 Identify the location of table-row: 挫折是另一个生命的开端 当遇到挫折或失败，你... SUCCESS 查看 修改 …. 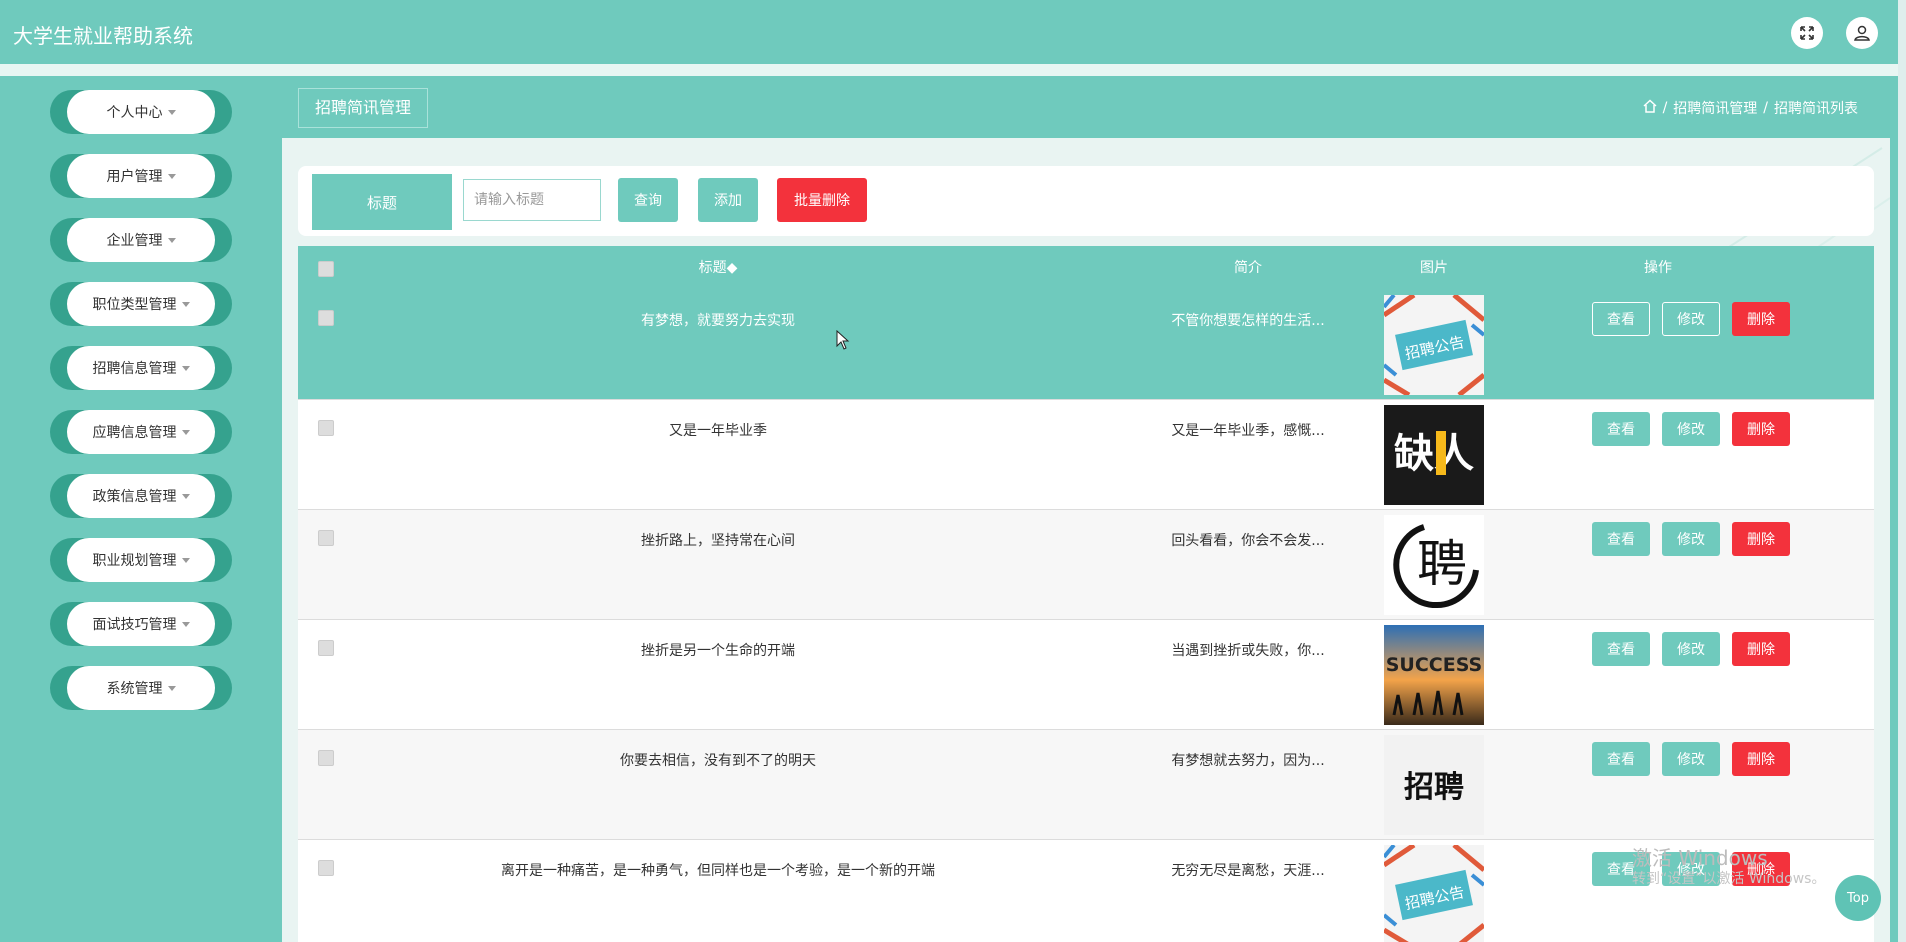
(1086, 675).